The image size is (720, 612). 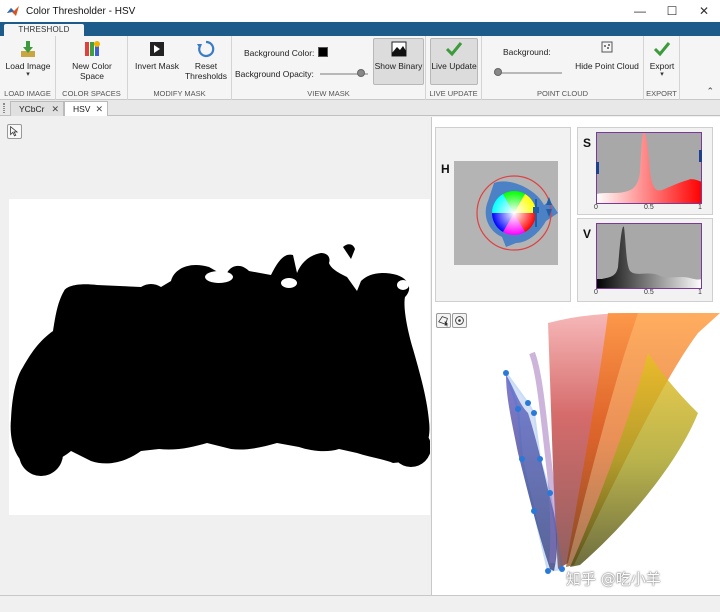 I want to click on point-cloud-icon, so click(x=607, y=47).